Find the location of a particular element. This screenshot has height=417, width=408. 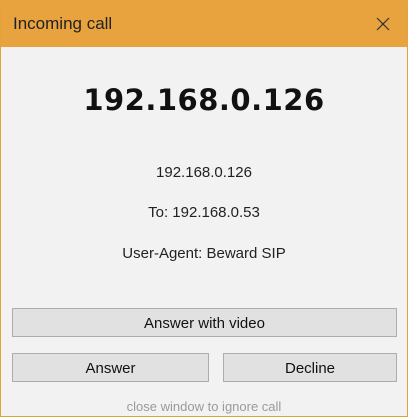

close-button is located at coordinates (383, 24).